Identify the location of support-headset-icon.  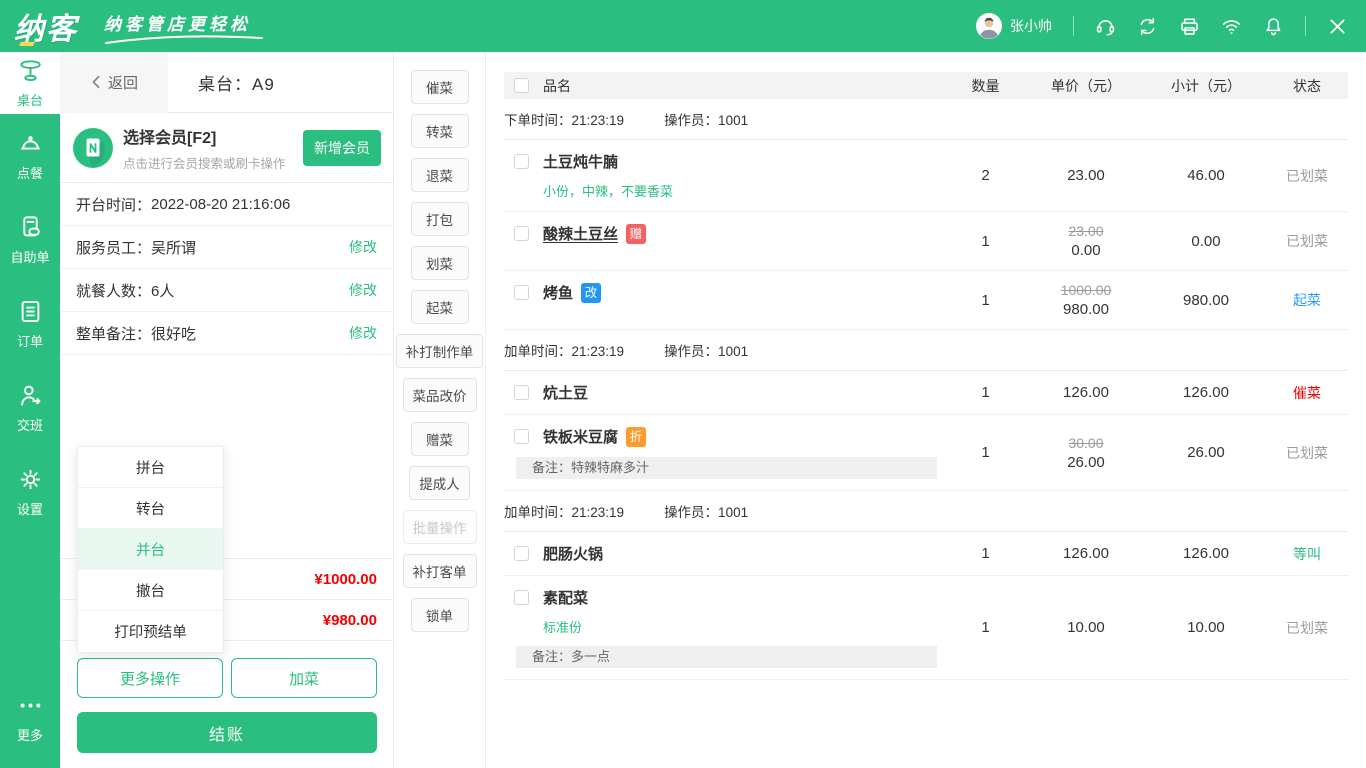
(1105, 26).